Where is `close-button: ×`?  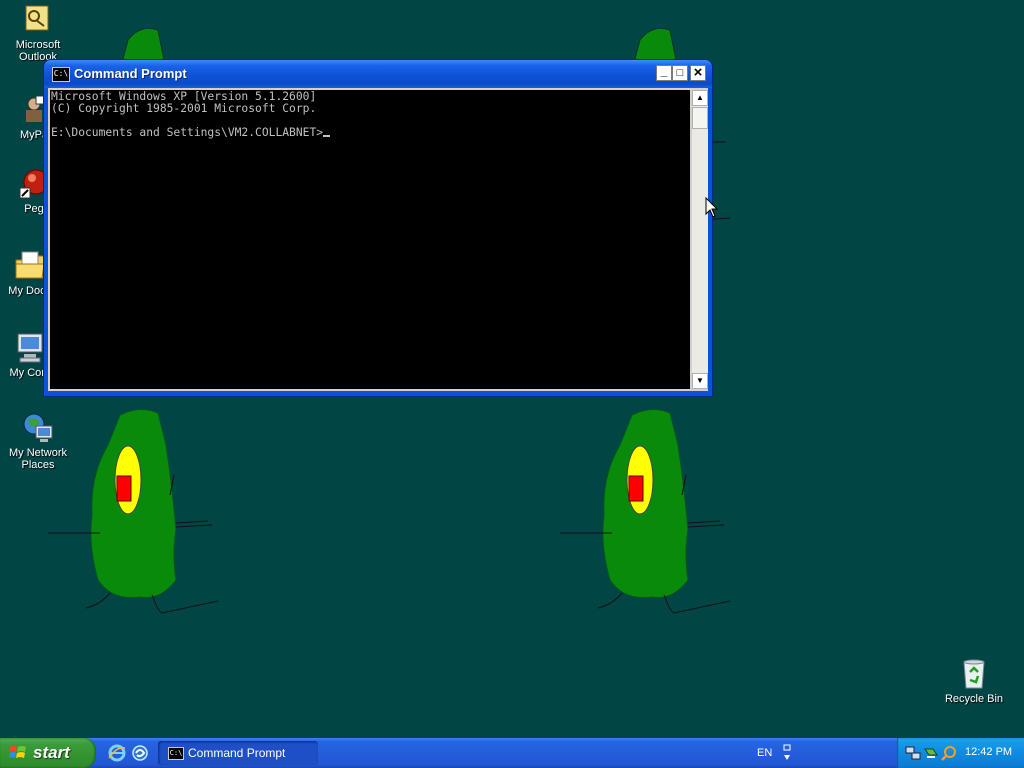 close-button: × is located at coordinates (698, 73).